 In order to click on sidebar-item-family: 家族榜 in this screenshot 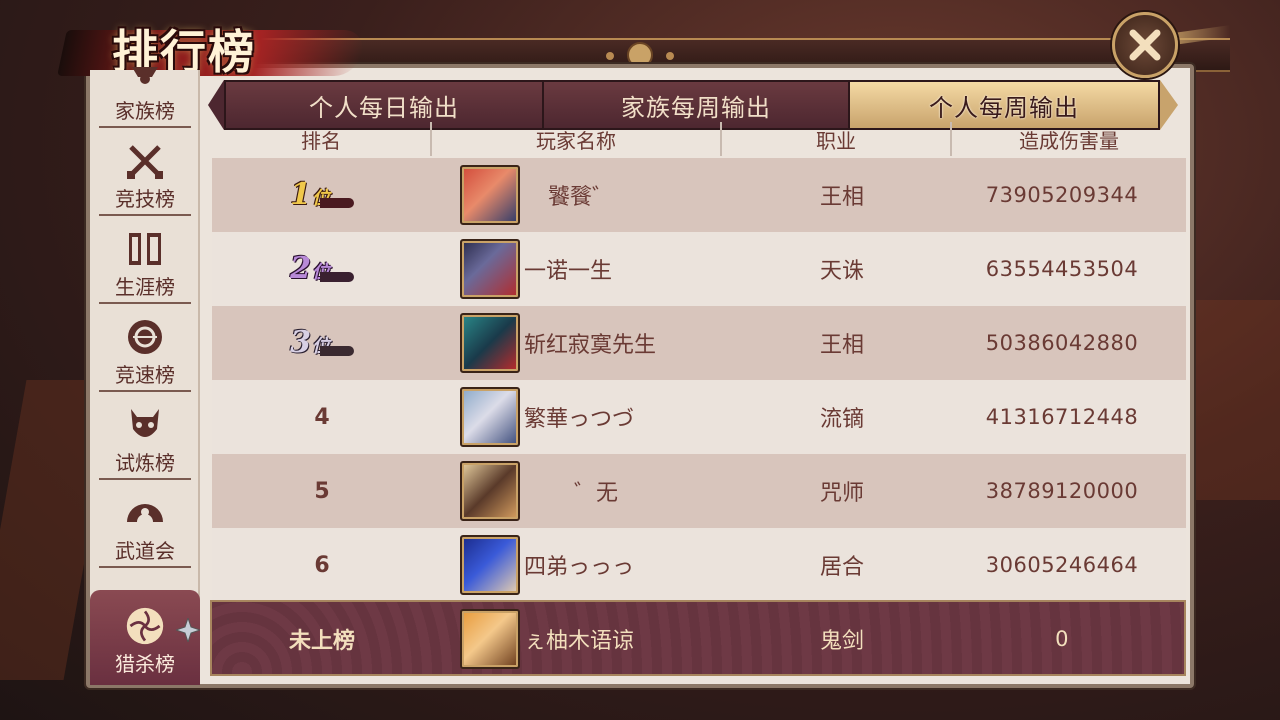, I will do `click(145, 94)`.